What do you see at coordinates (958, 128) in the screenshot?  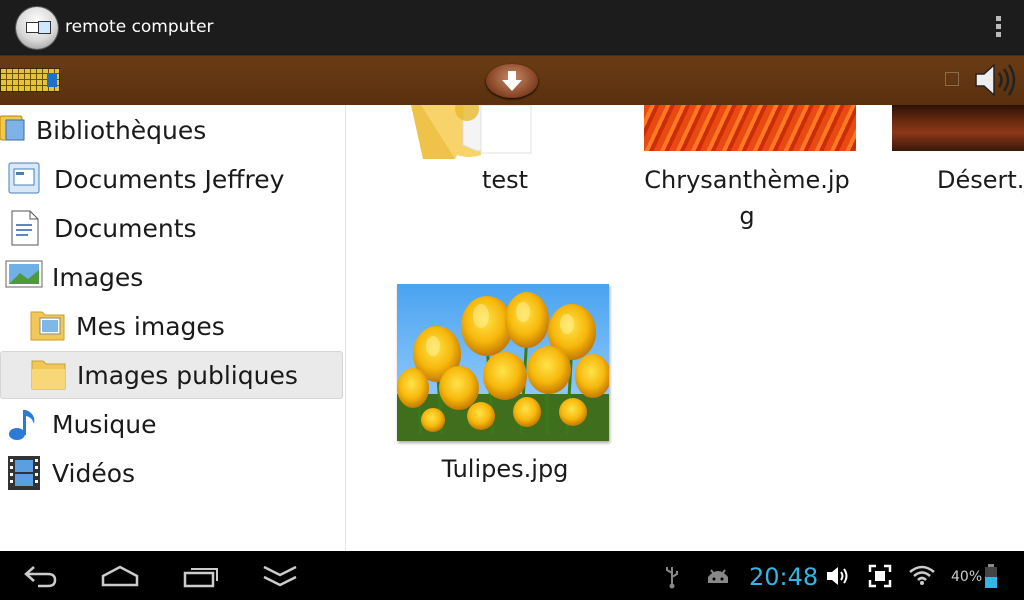 I see `desert-thumbnail` at bounding box center [958, 128].